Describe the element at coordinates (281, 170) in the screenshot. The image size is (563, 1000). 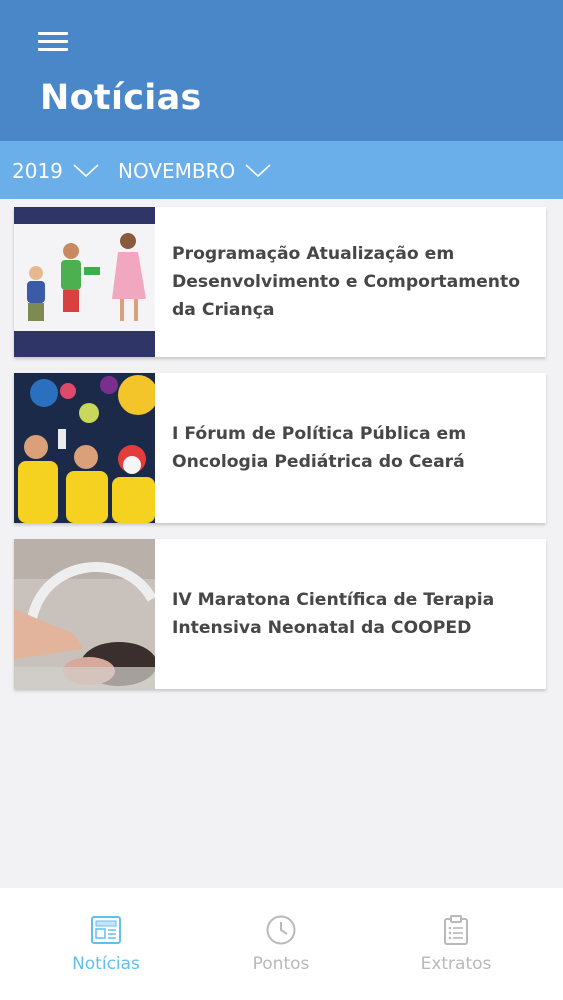
I see `filter-bar: 2019 NOVEMBRO` at that location.